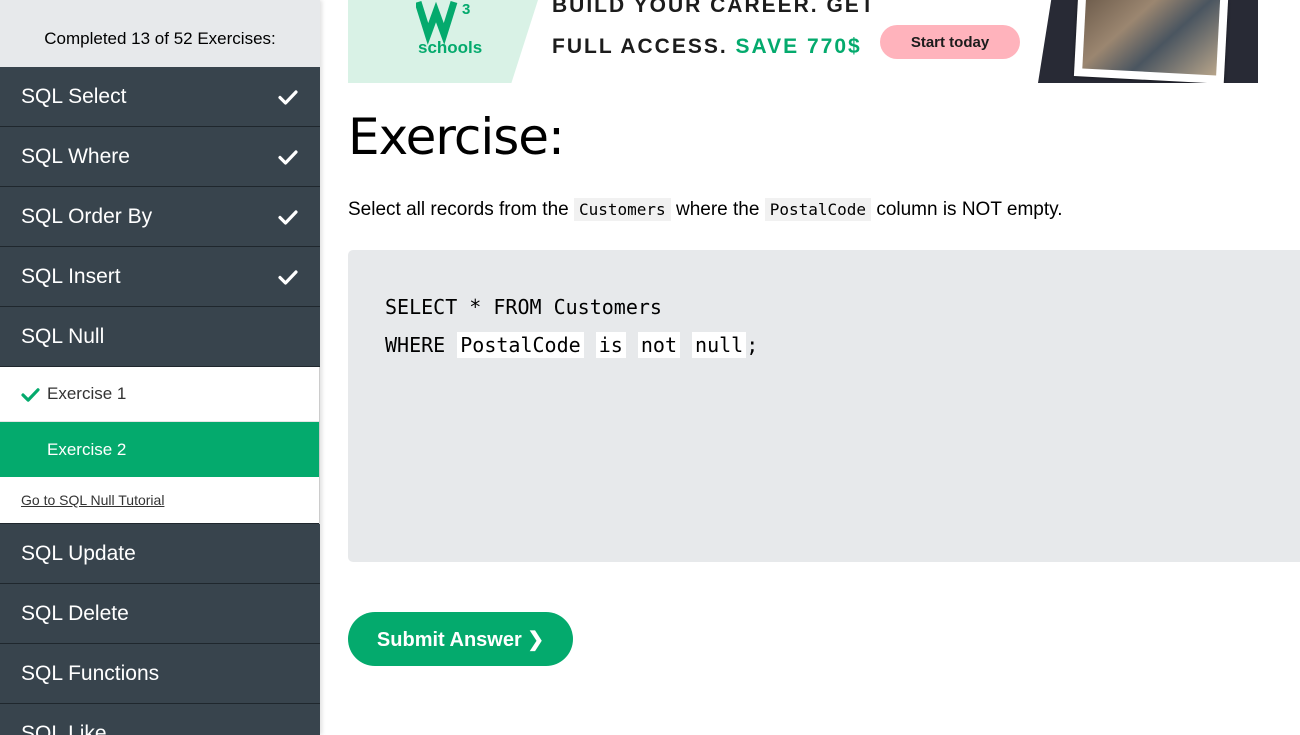  I want to click on exercise-label: Exercise 1, so click(87, 393).